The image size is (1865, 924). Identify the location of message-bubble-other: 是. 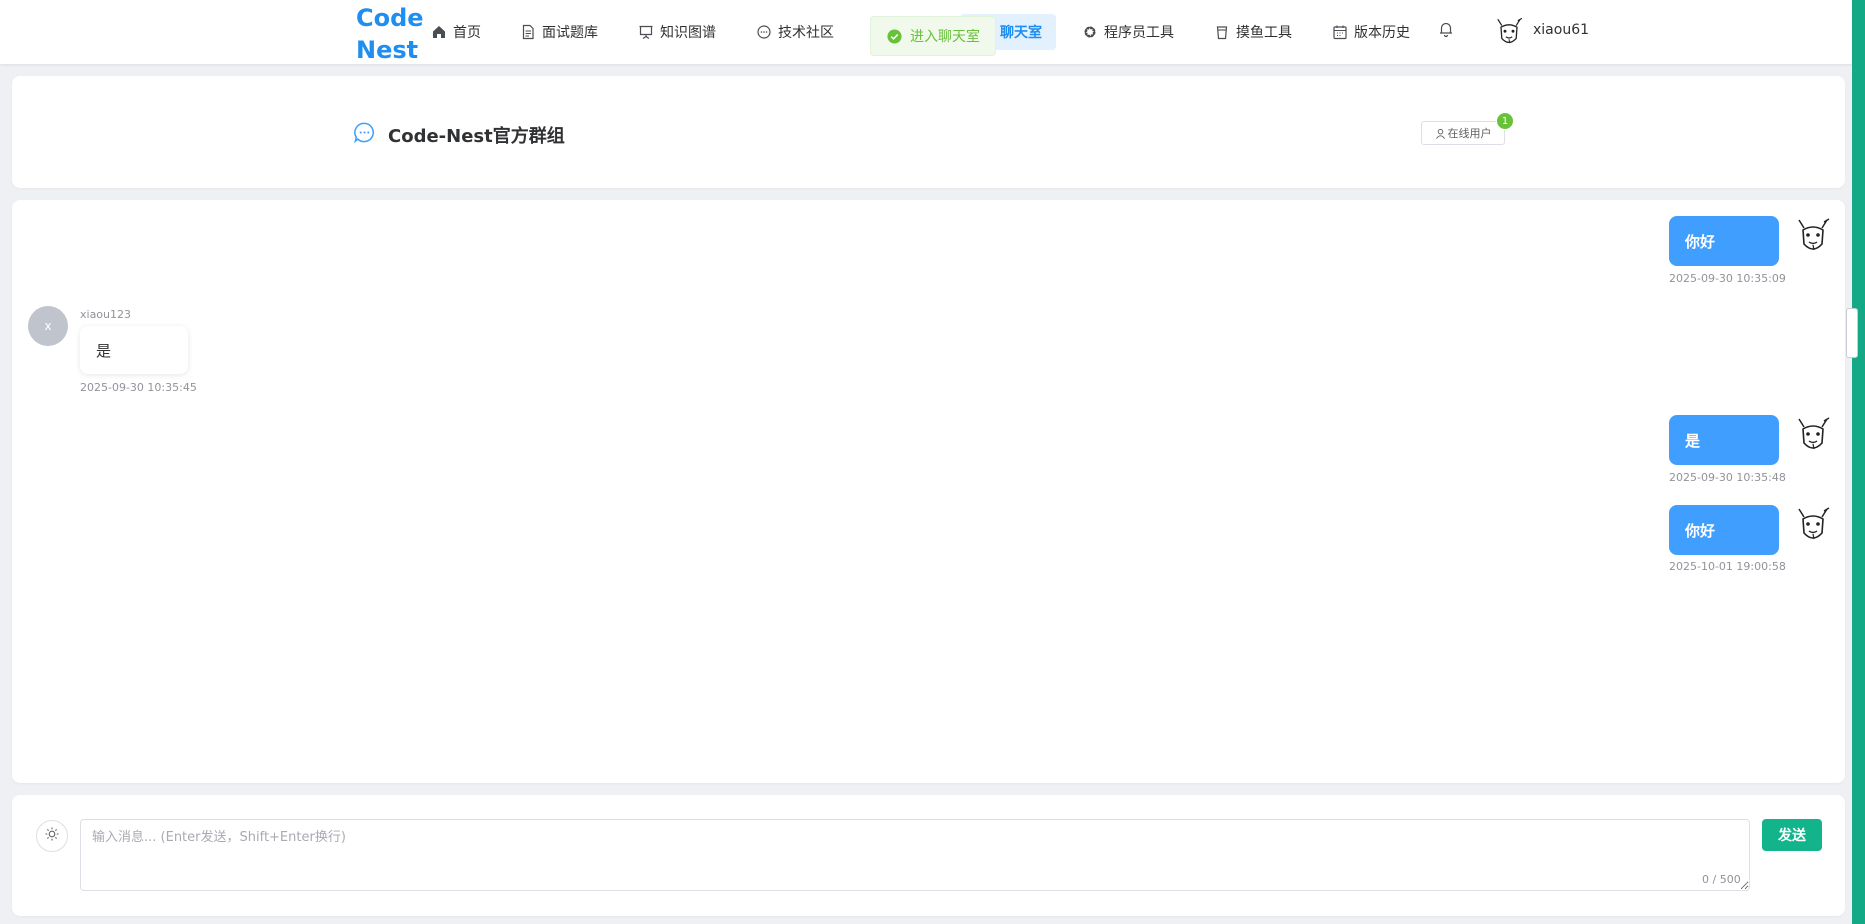
(134, 350).